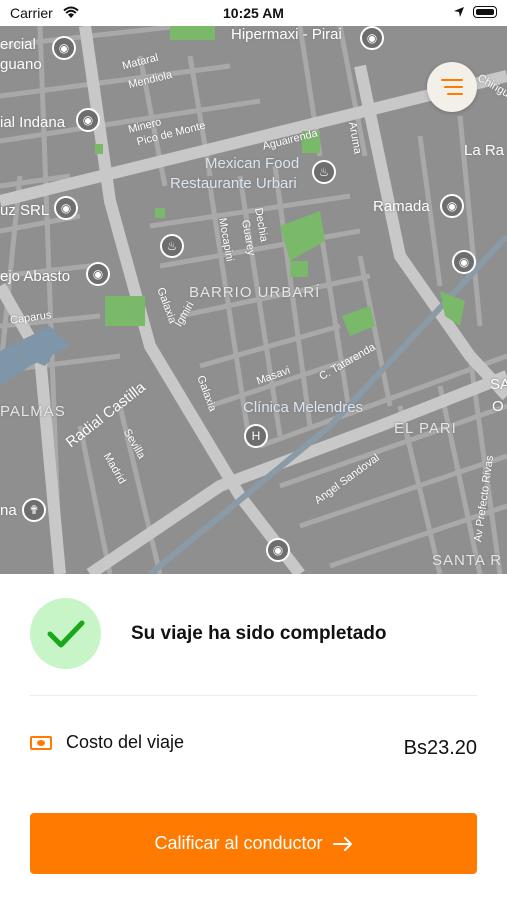 Image resolution: width=507 pixels, height=900 pixels. Describe the element at coordinates (401, 206) in the screenshot. I see `map-label-ramada: Ramada` at that location.